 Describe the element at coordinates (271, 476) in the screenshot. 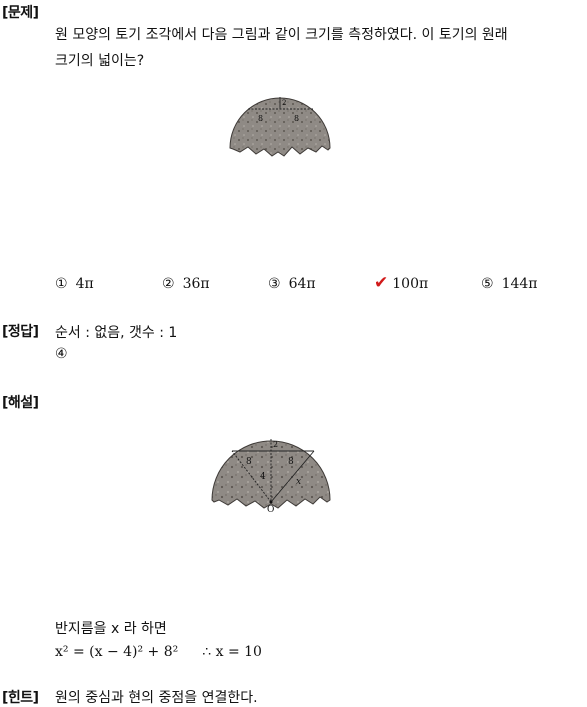

I see `explanation-figure: 8 8 2 4 x O` at that location.